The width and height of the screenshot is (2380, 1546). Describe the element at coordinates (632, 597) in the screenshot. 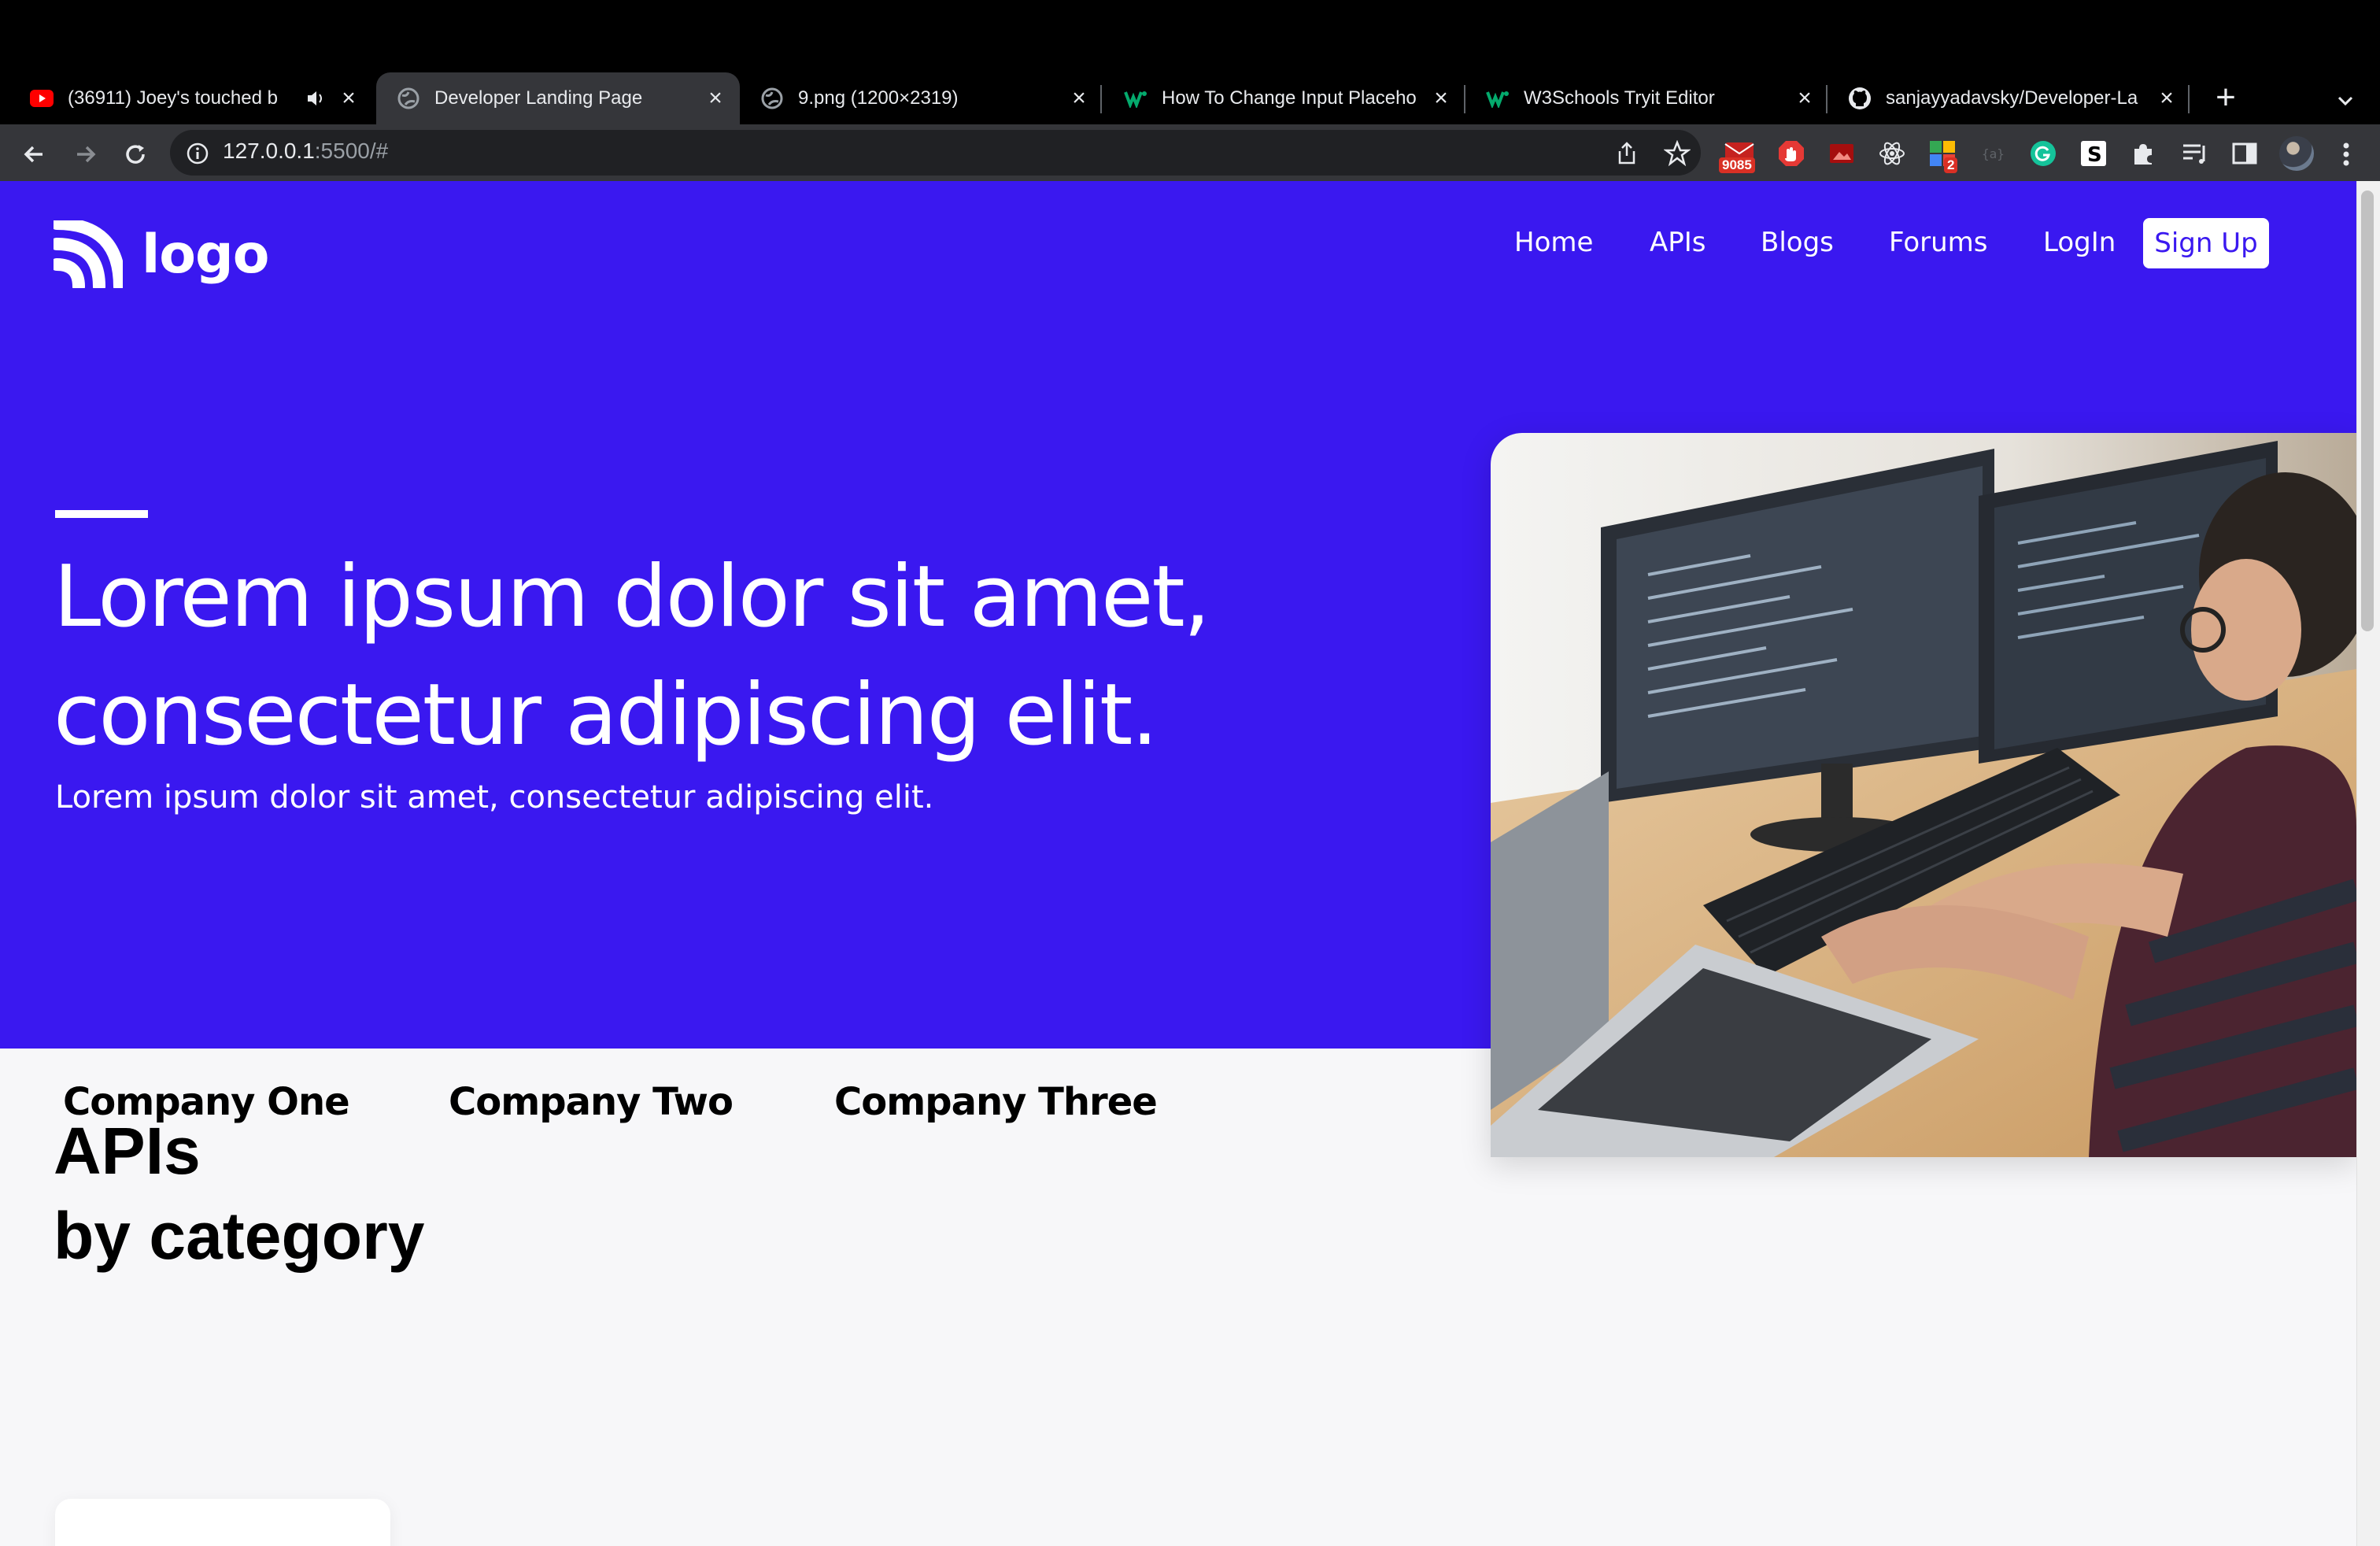

I see `hero-title-line: Lorem ipsum dolor sit amet,` at that location.